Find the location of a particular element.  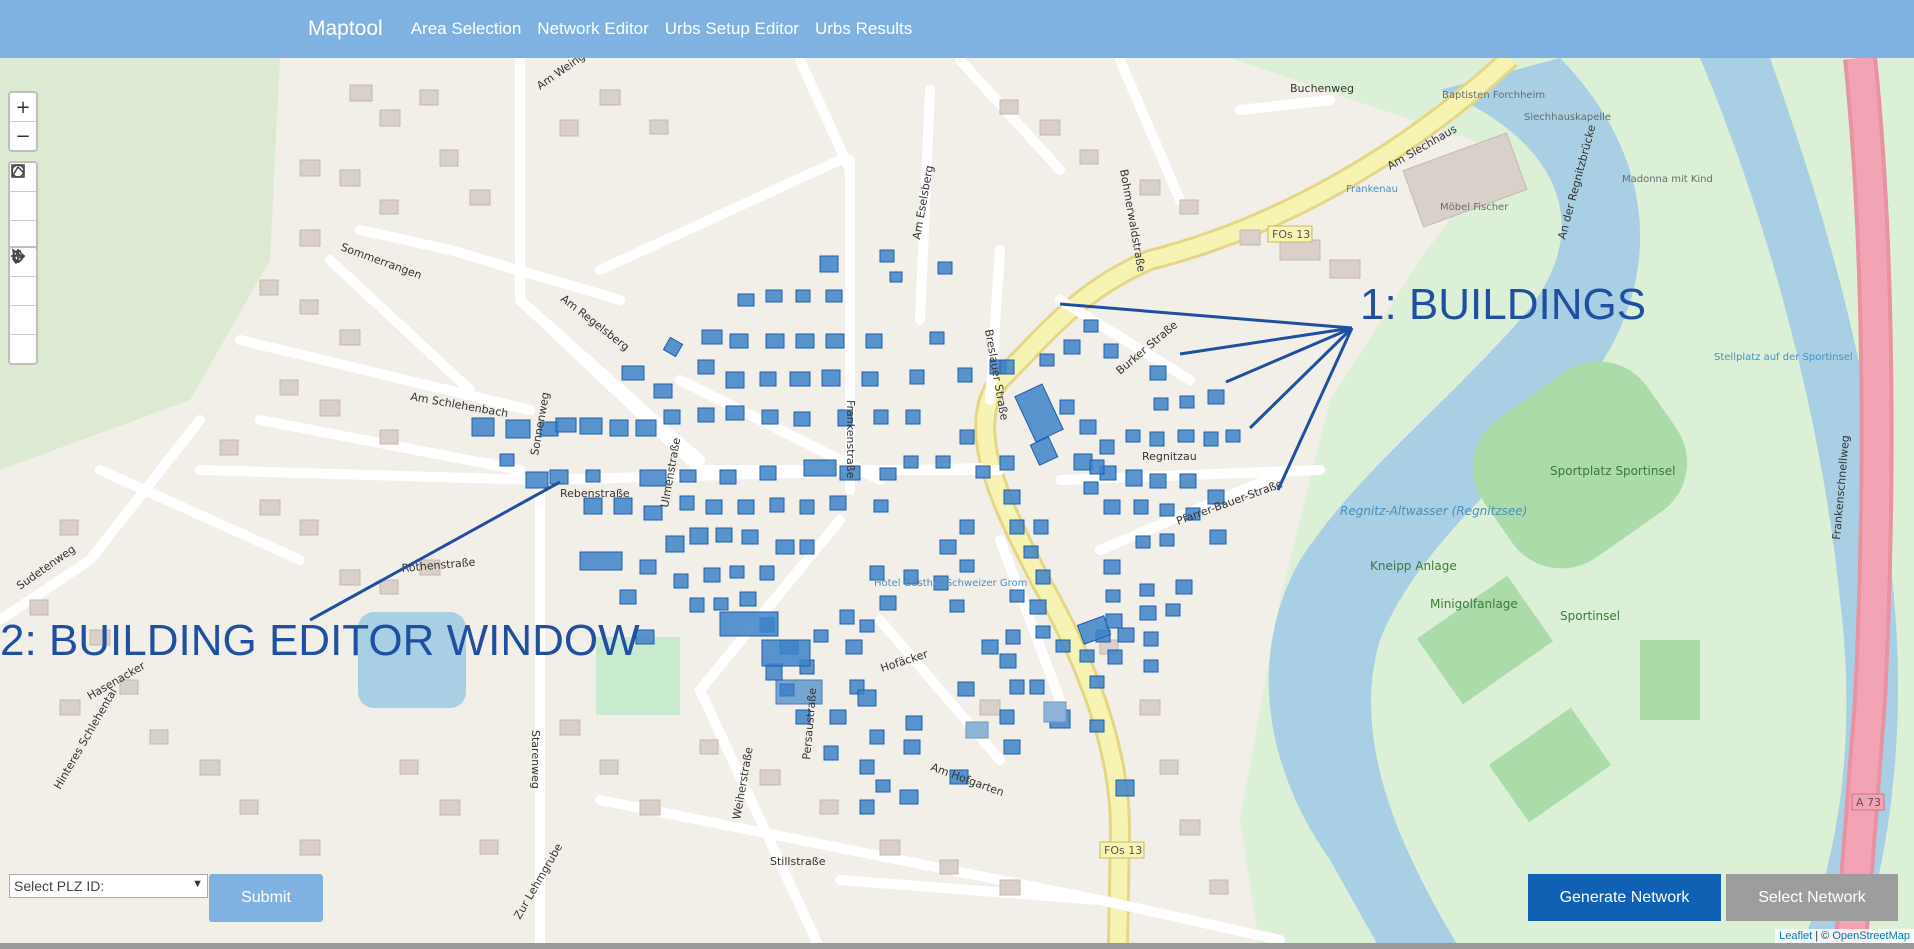

place-label: Hotel Gasthof Schweizer Grom is located at coordinates (950, 583).